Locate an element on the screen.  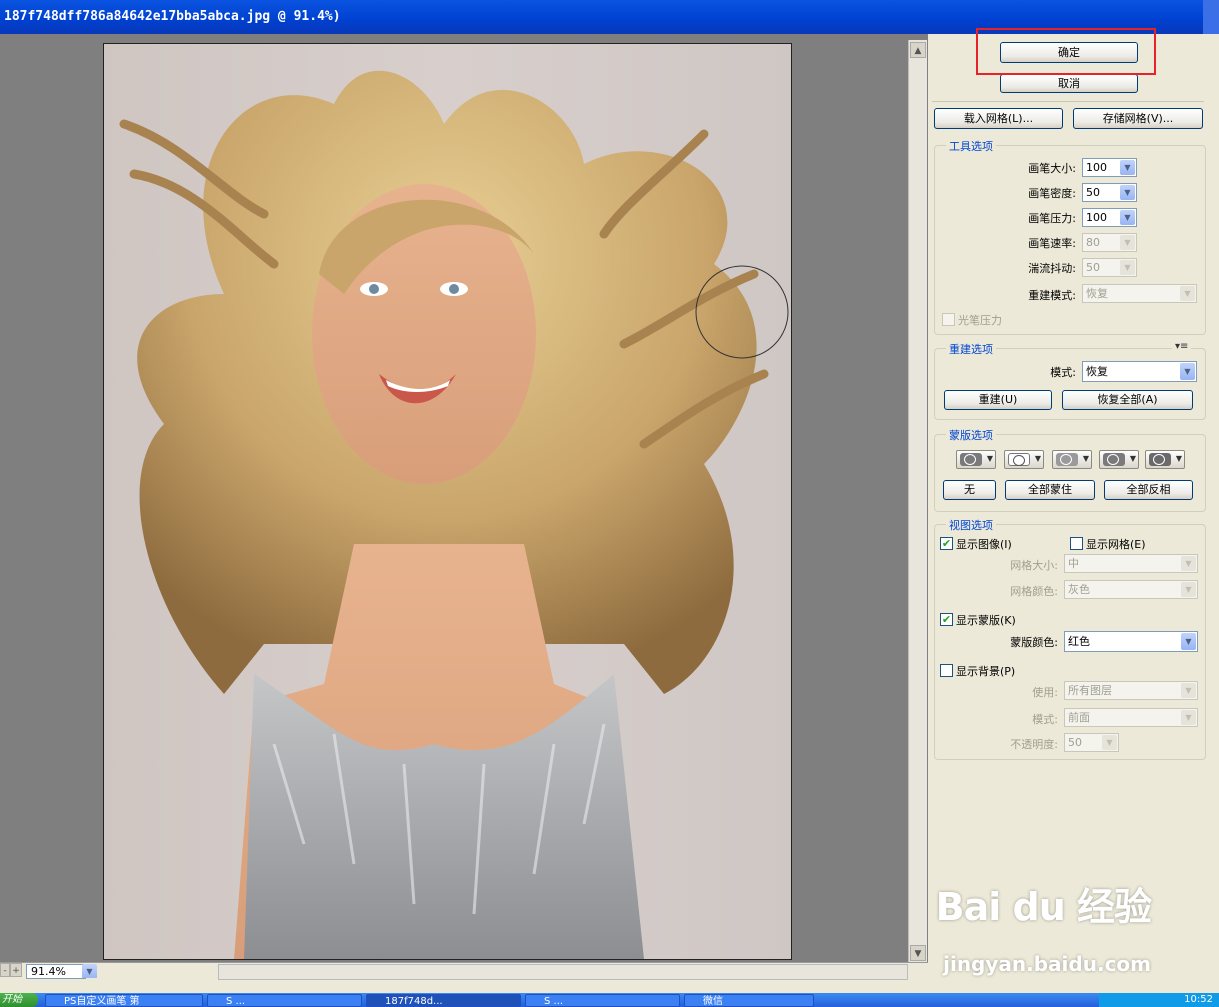
start-button: 开始 is located at coordinates (19, 1000).